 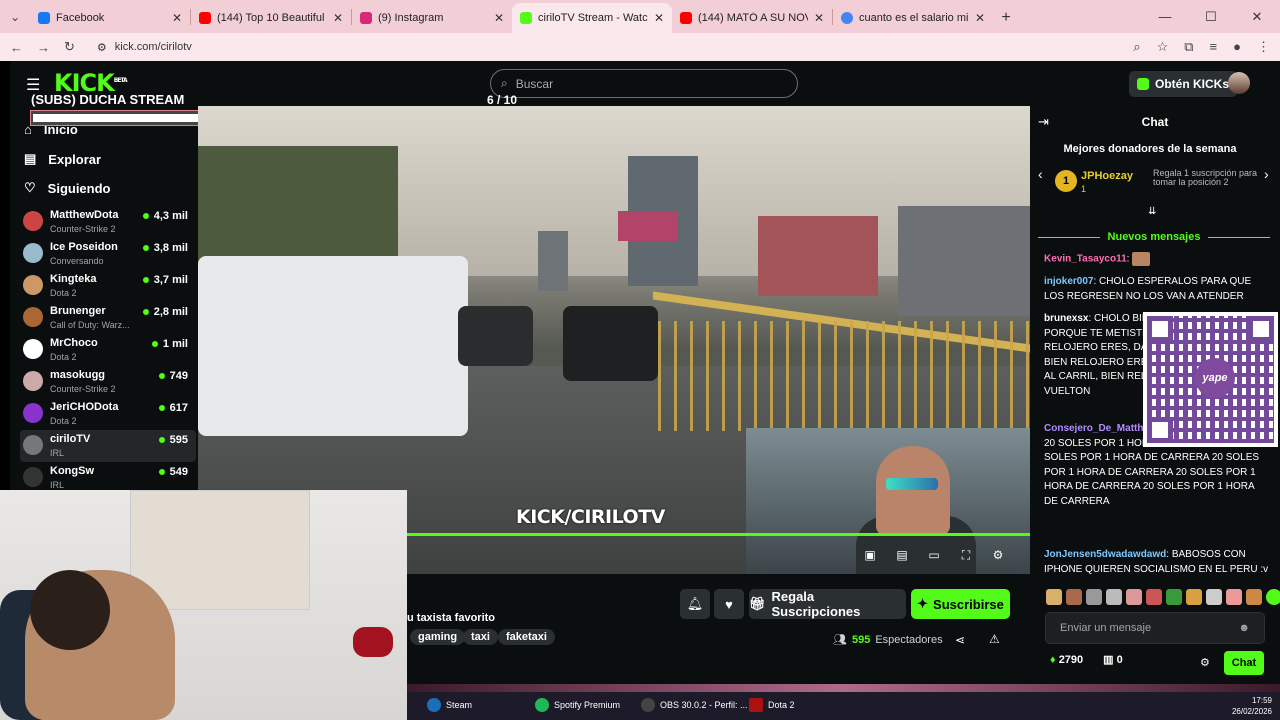 What do you see at coordinates (994, 639) in the screenshot?
I see `report-warning-icon: ⚠` at bounding box center [994, 639].